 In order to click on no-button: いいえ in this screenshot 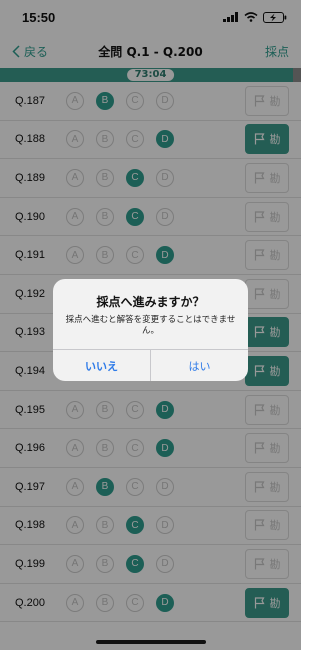, I will do `click(102, 365)`.